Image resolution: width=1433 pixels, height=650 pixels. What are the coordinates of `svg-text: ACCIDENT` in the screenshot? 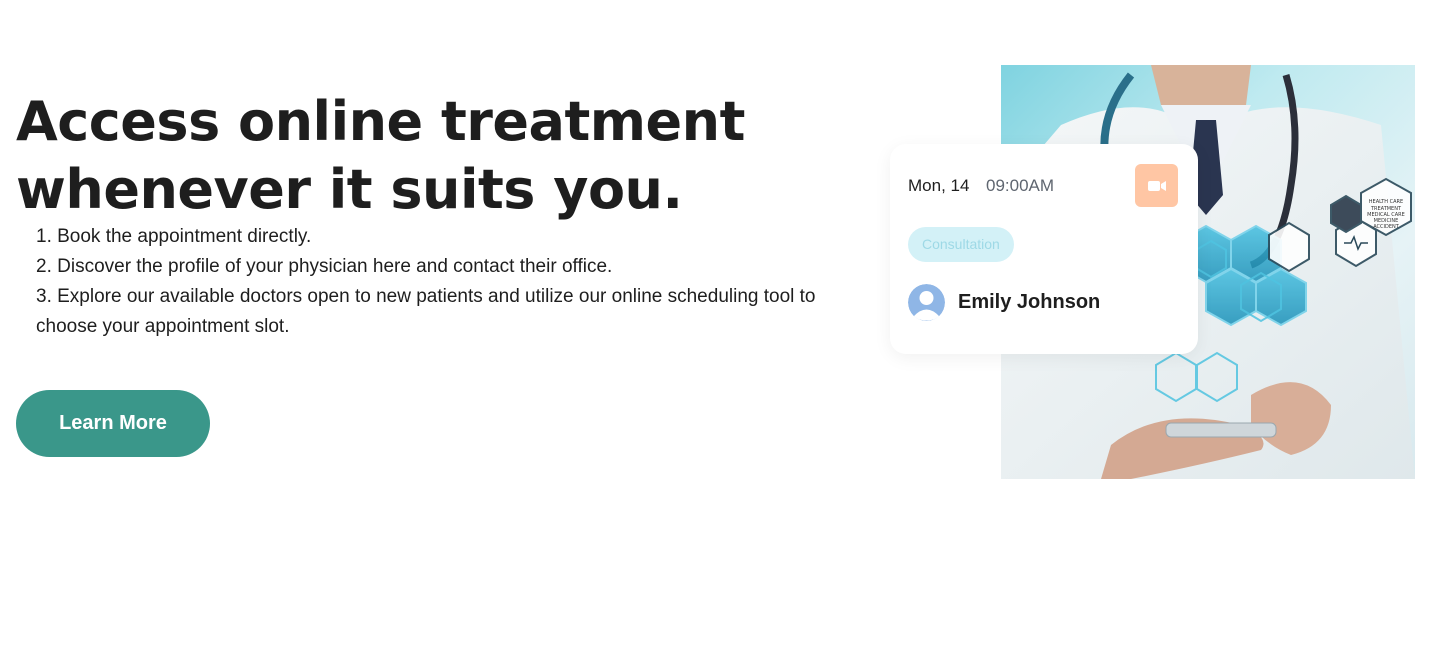 It's located at (1386, 227).